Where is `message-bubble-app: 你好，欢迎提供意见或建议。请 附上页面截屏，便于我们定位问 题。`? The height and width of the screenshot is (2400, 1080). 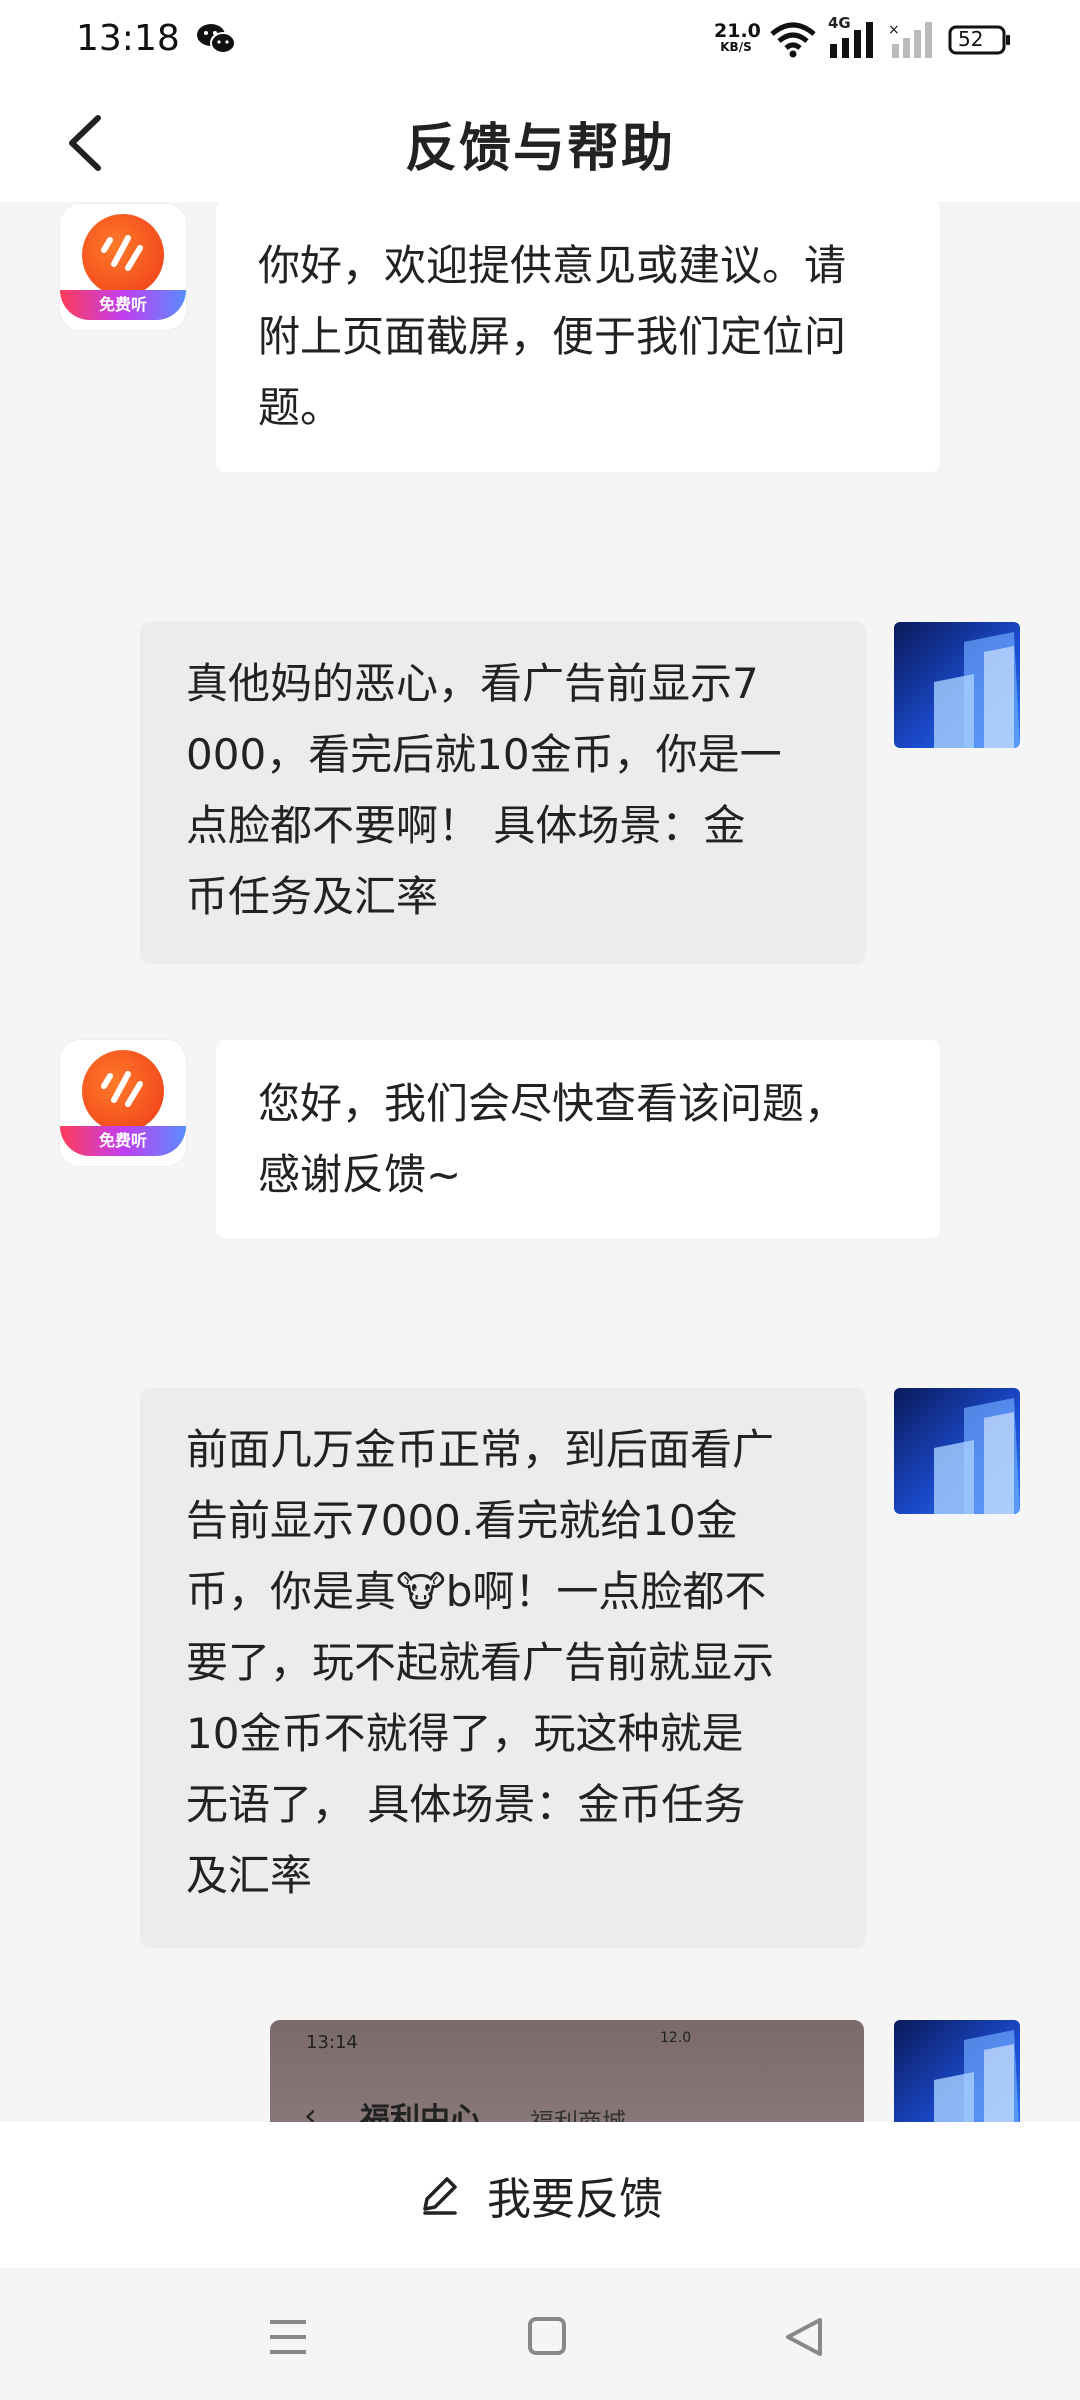
message-bubble-app: 你好，欢迎提供意见或建议。请 附上页面截屏，便于我们定位问 题。 is located at coordinates (578, 337).